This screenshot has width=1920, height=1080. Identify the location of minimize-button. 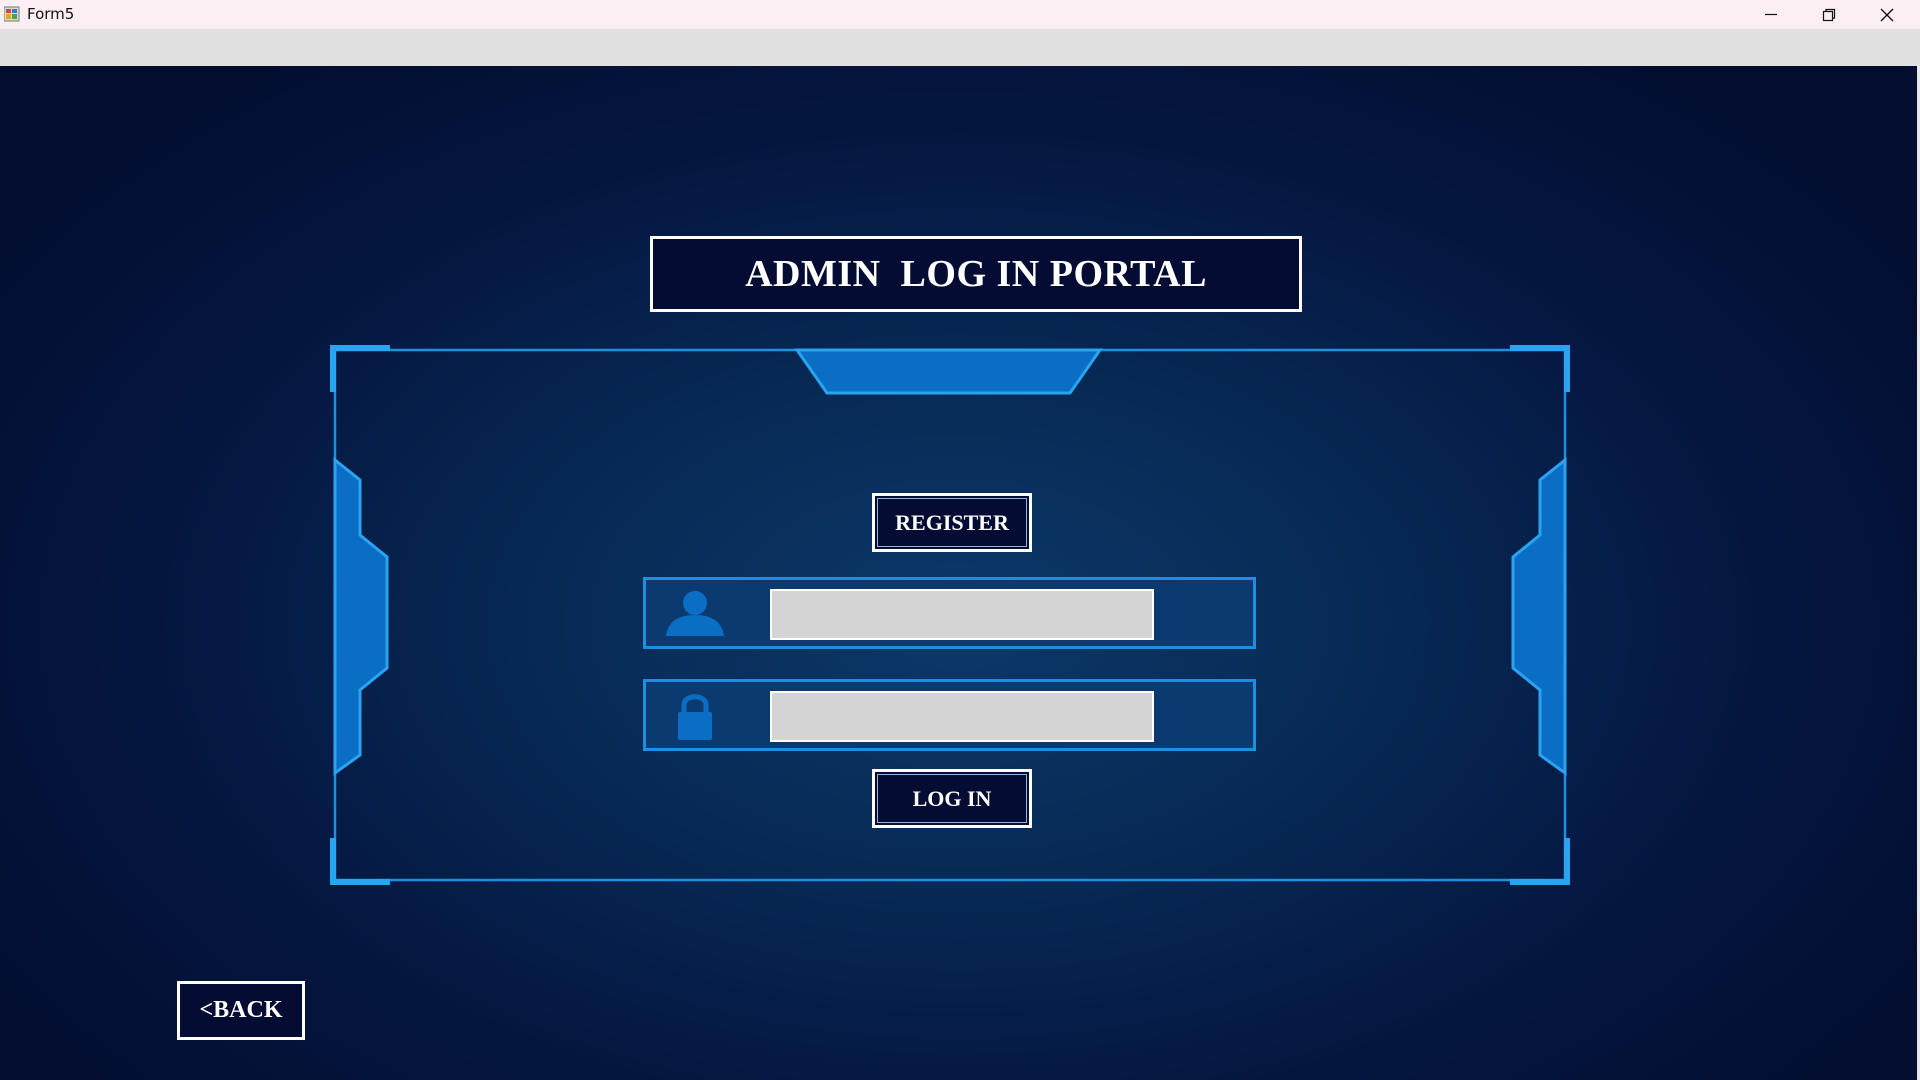
(1771, 14).